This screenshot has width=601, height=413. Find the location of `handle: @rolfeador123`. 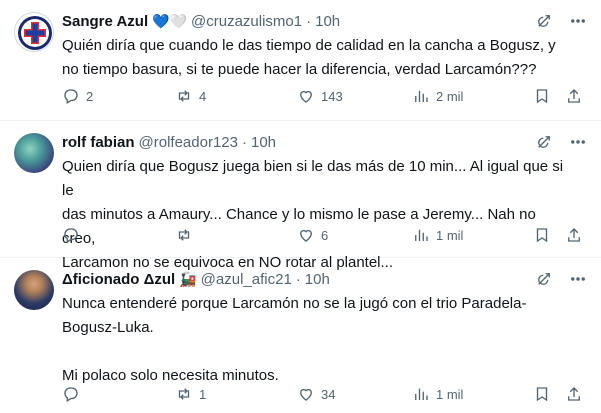

handle: @rolfeador123 is located at coordinates (188, 142).